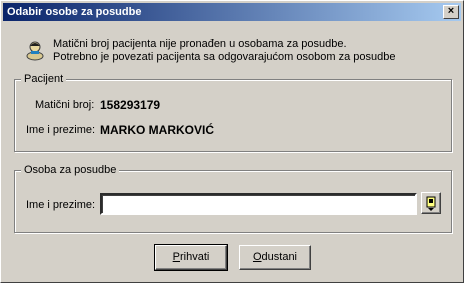 The image size is (464, 283). Describe the element at coordinates (74, 12) in the screenshot. I see `window-title: Odabir osobe za posudbe` at that location.